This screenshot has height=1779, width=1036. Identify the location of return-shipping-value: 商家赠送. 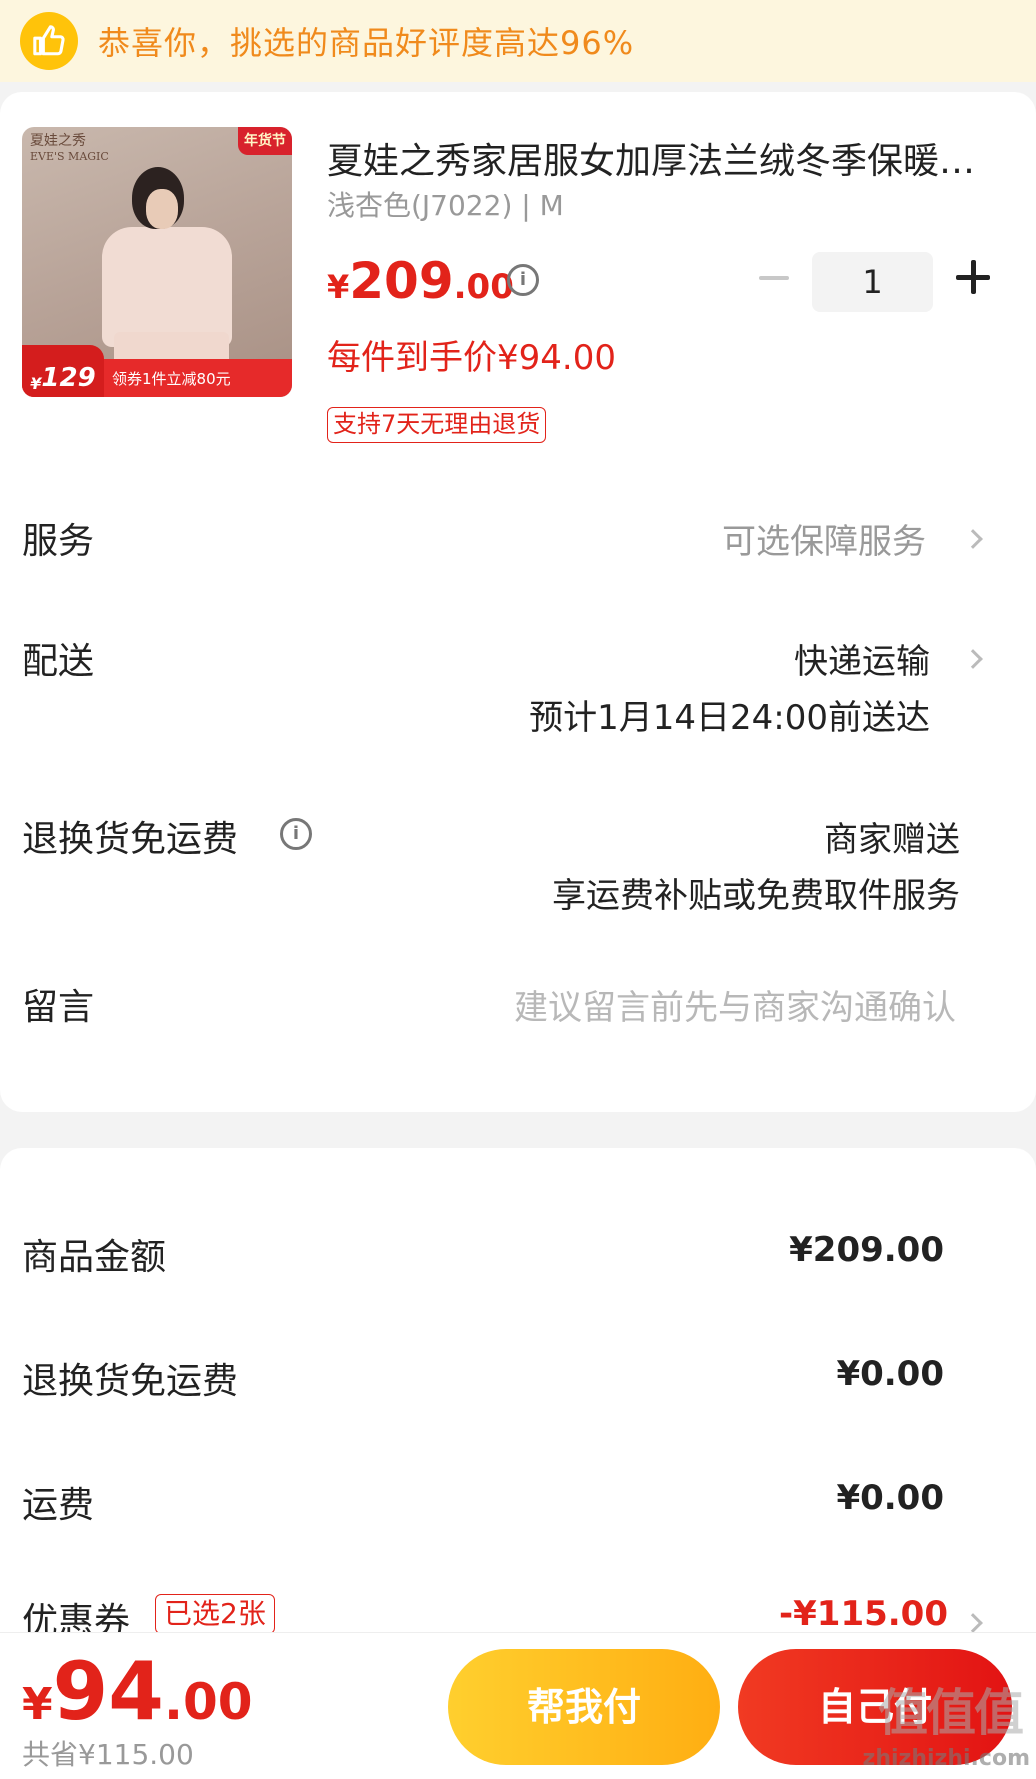
(892, 840).